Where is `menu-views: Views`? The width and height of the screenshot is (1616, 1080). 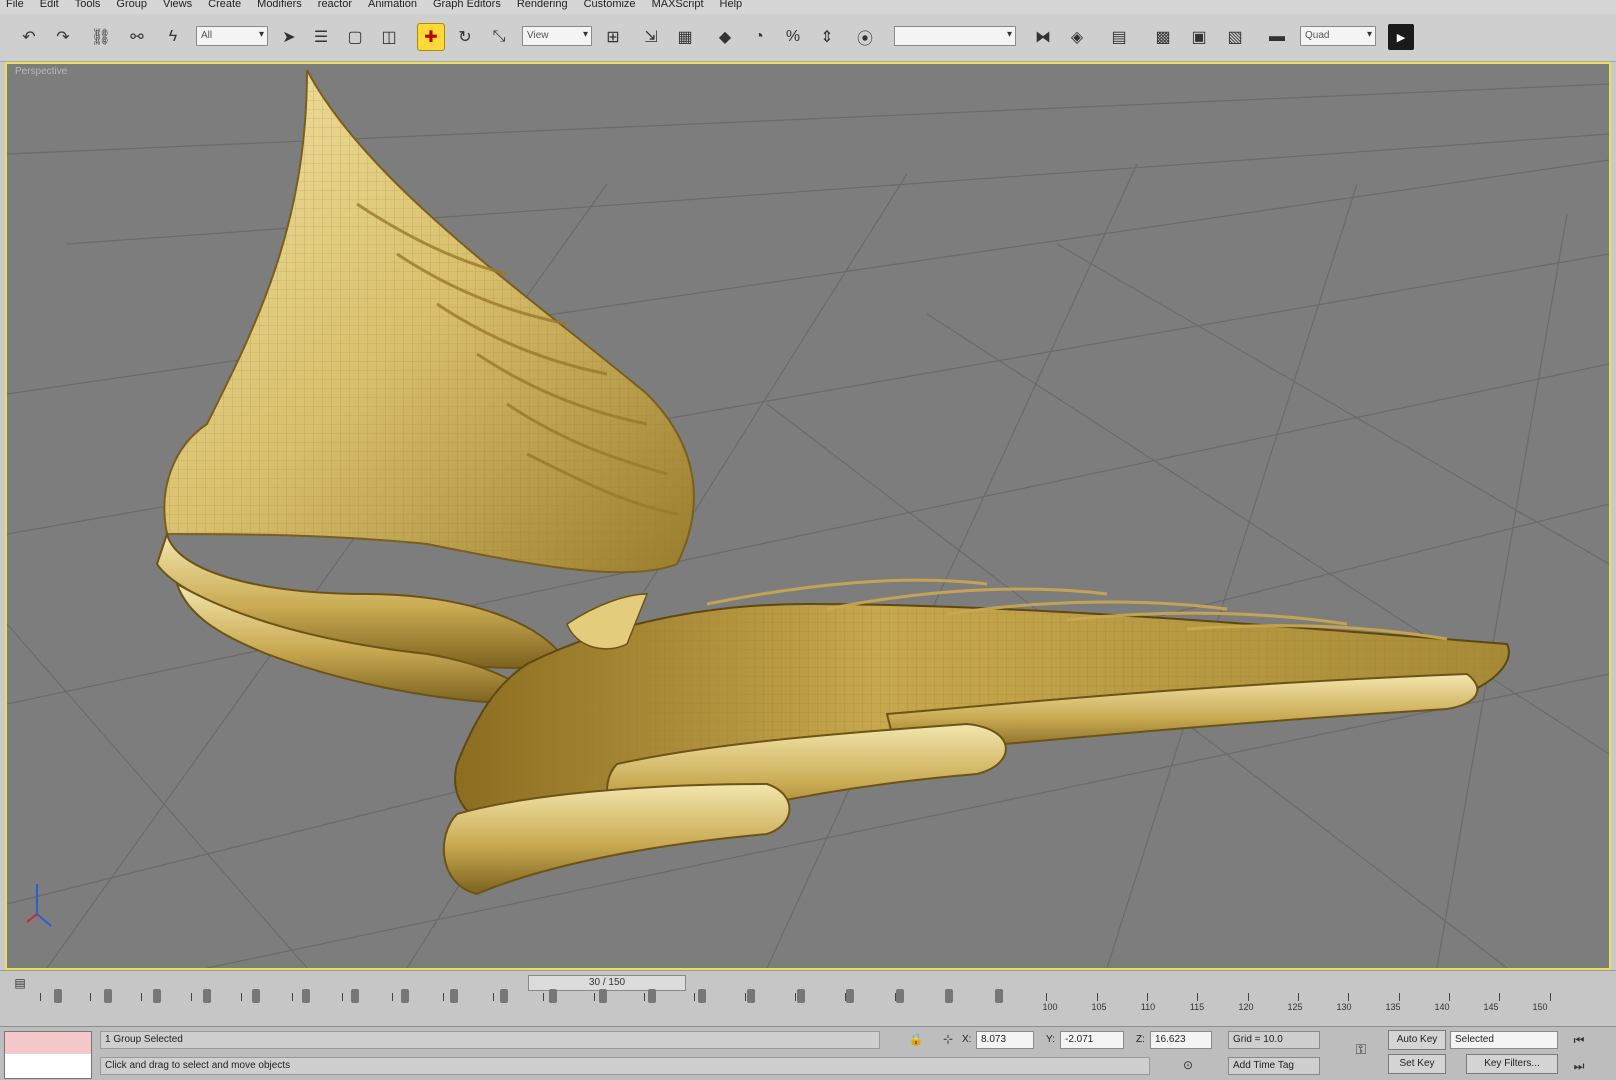
menu-views: Views is located at coordinates (177, 5).